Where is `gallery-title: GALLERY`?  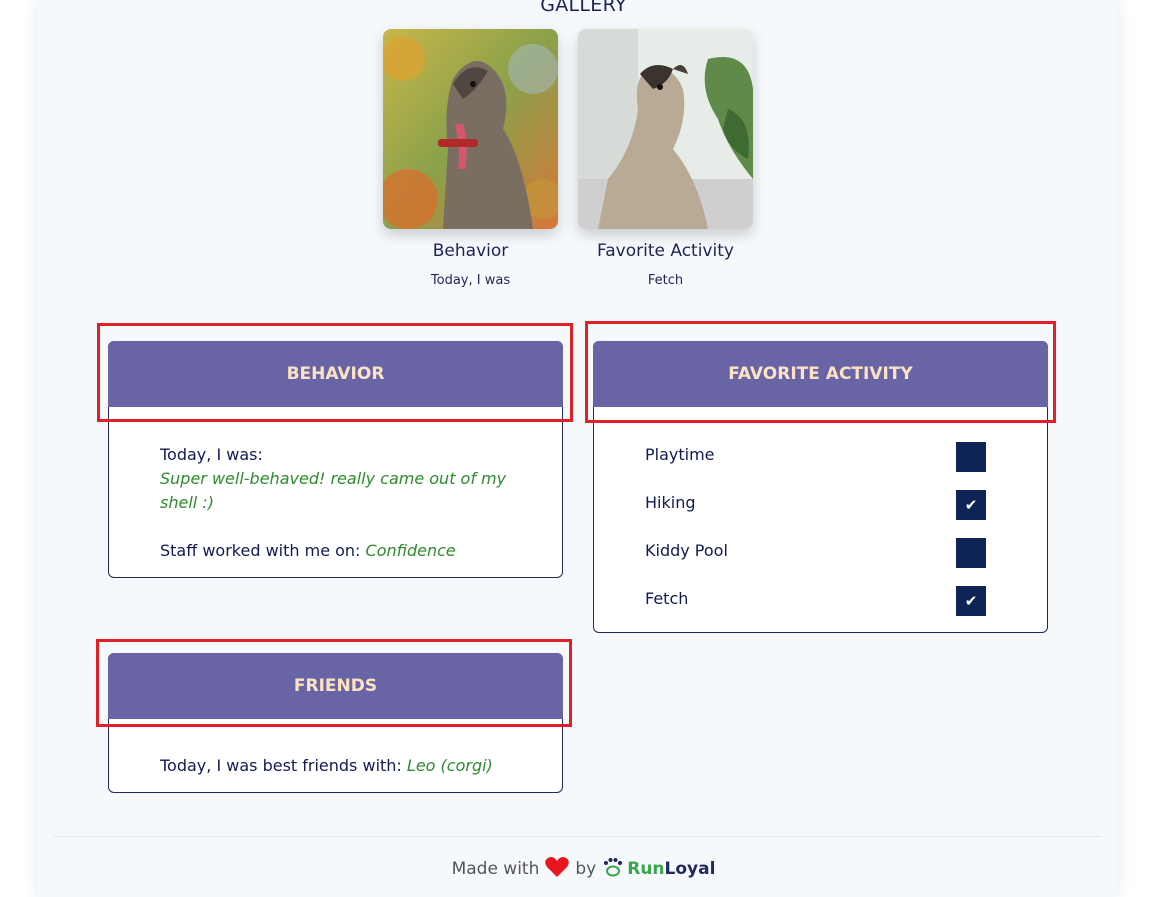 gallery-title: GALLERY is located at coordinates (583, 8).